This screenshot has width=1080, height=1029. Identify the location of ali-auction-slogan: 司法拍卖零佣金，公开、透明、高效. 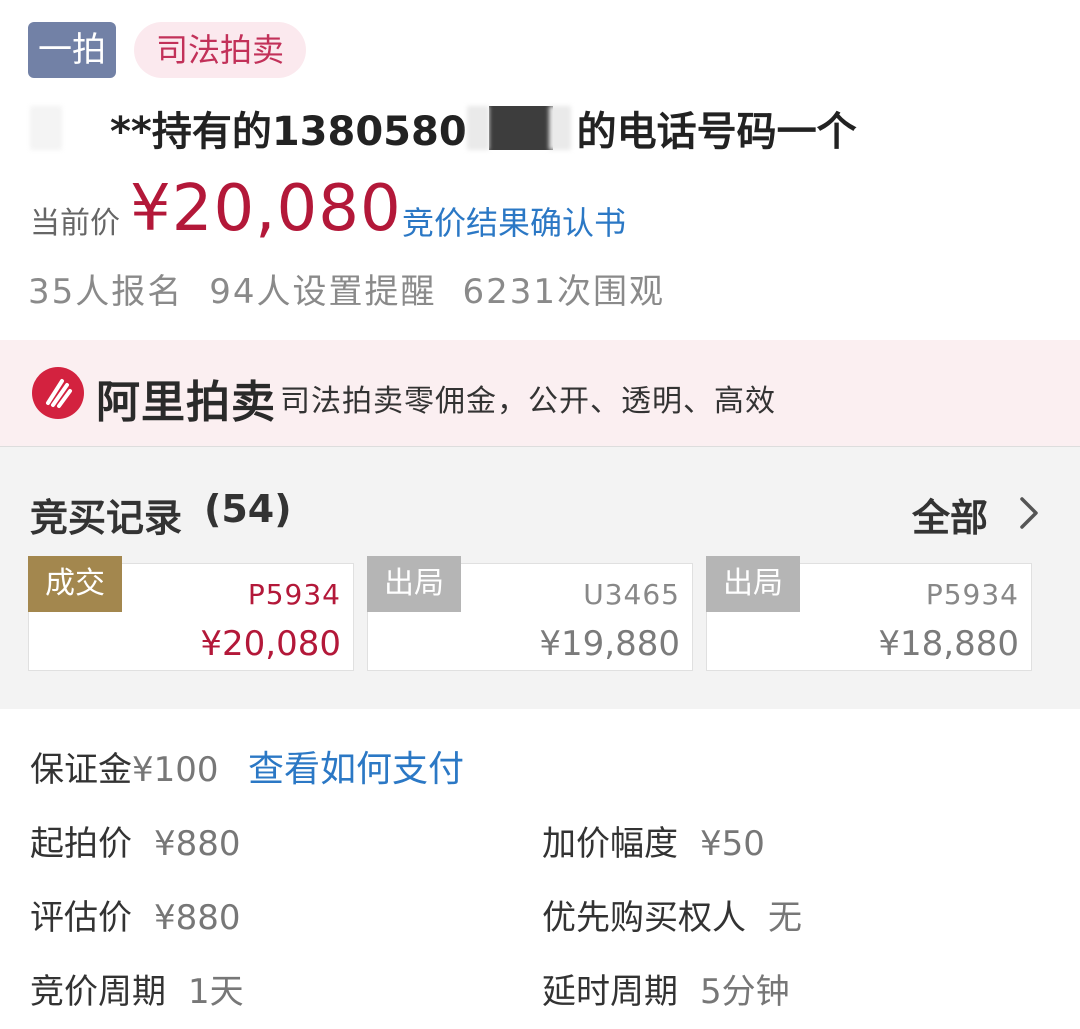
(528, 401).